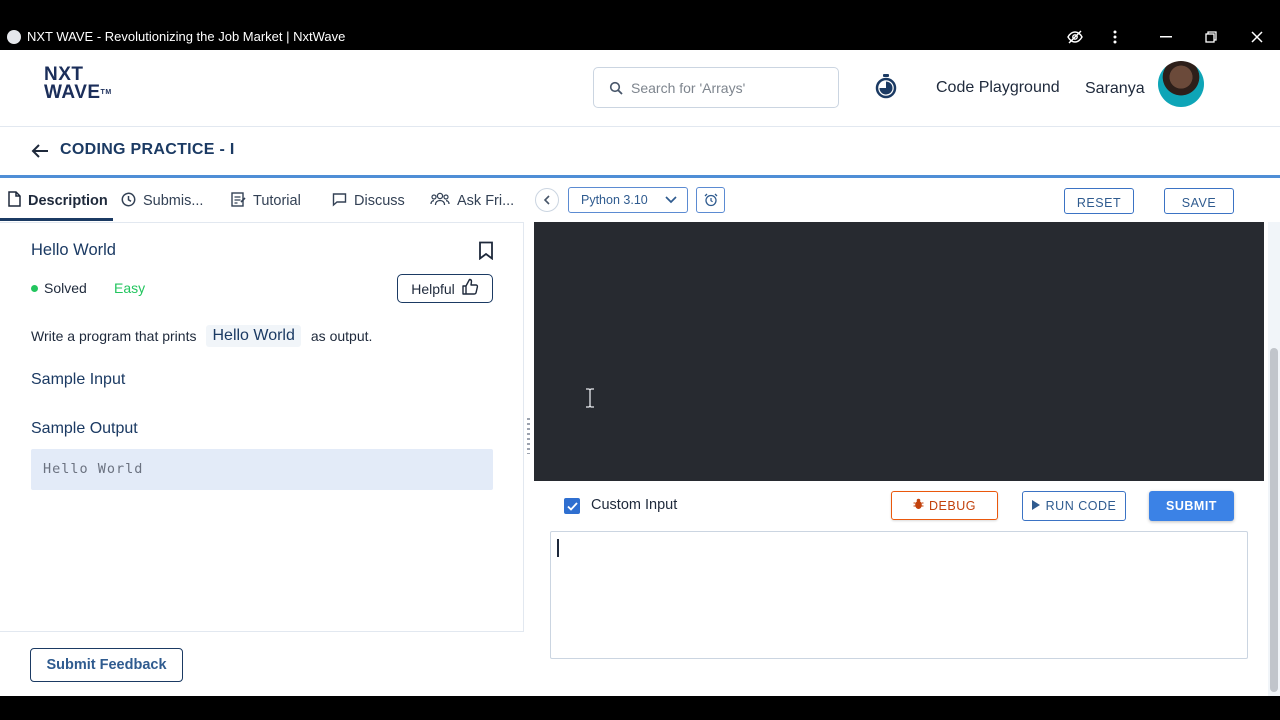  Describe the element at coordinates (56, 219) in the screenshot. I see `active-tab-indicator` at that location.